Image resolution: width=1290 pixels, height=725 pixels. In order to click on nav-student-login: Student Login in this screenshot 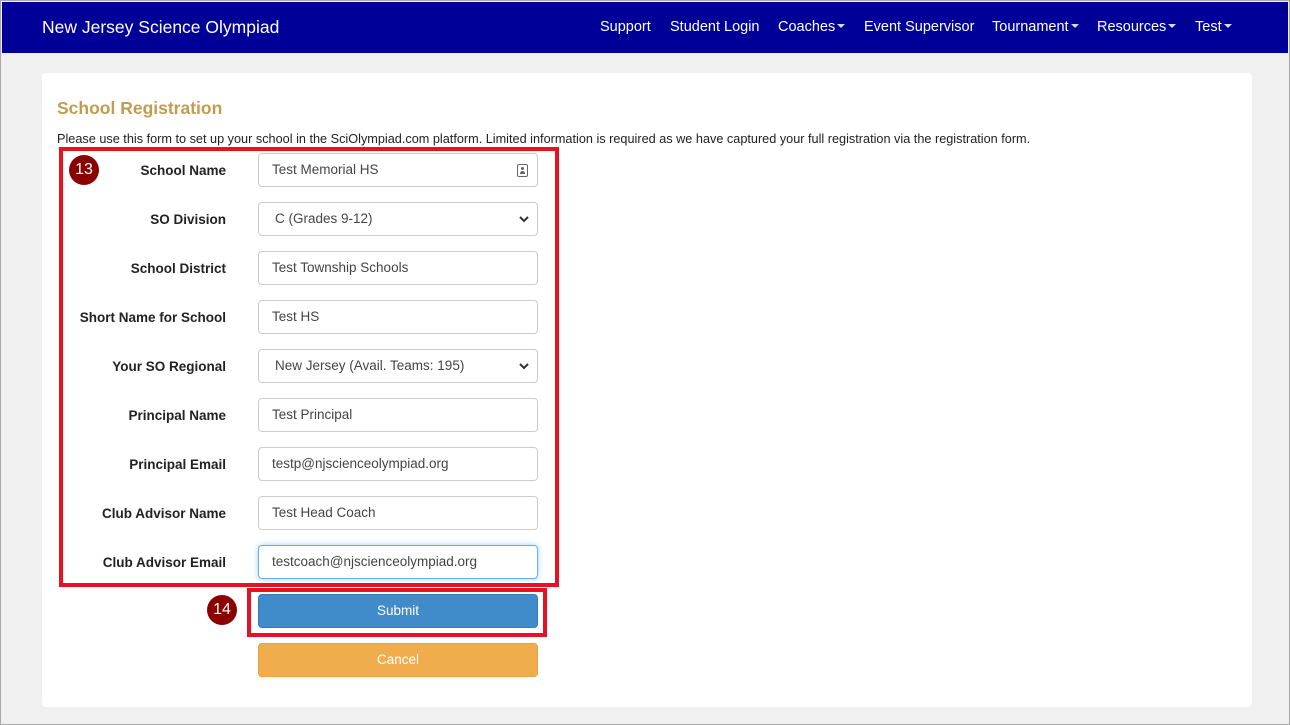, I will do `click(715, 27)`.